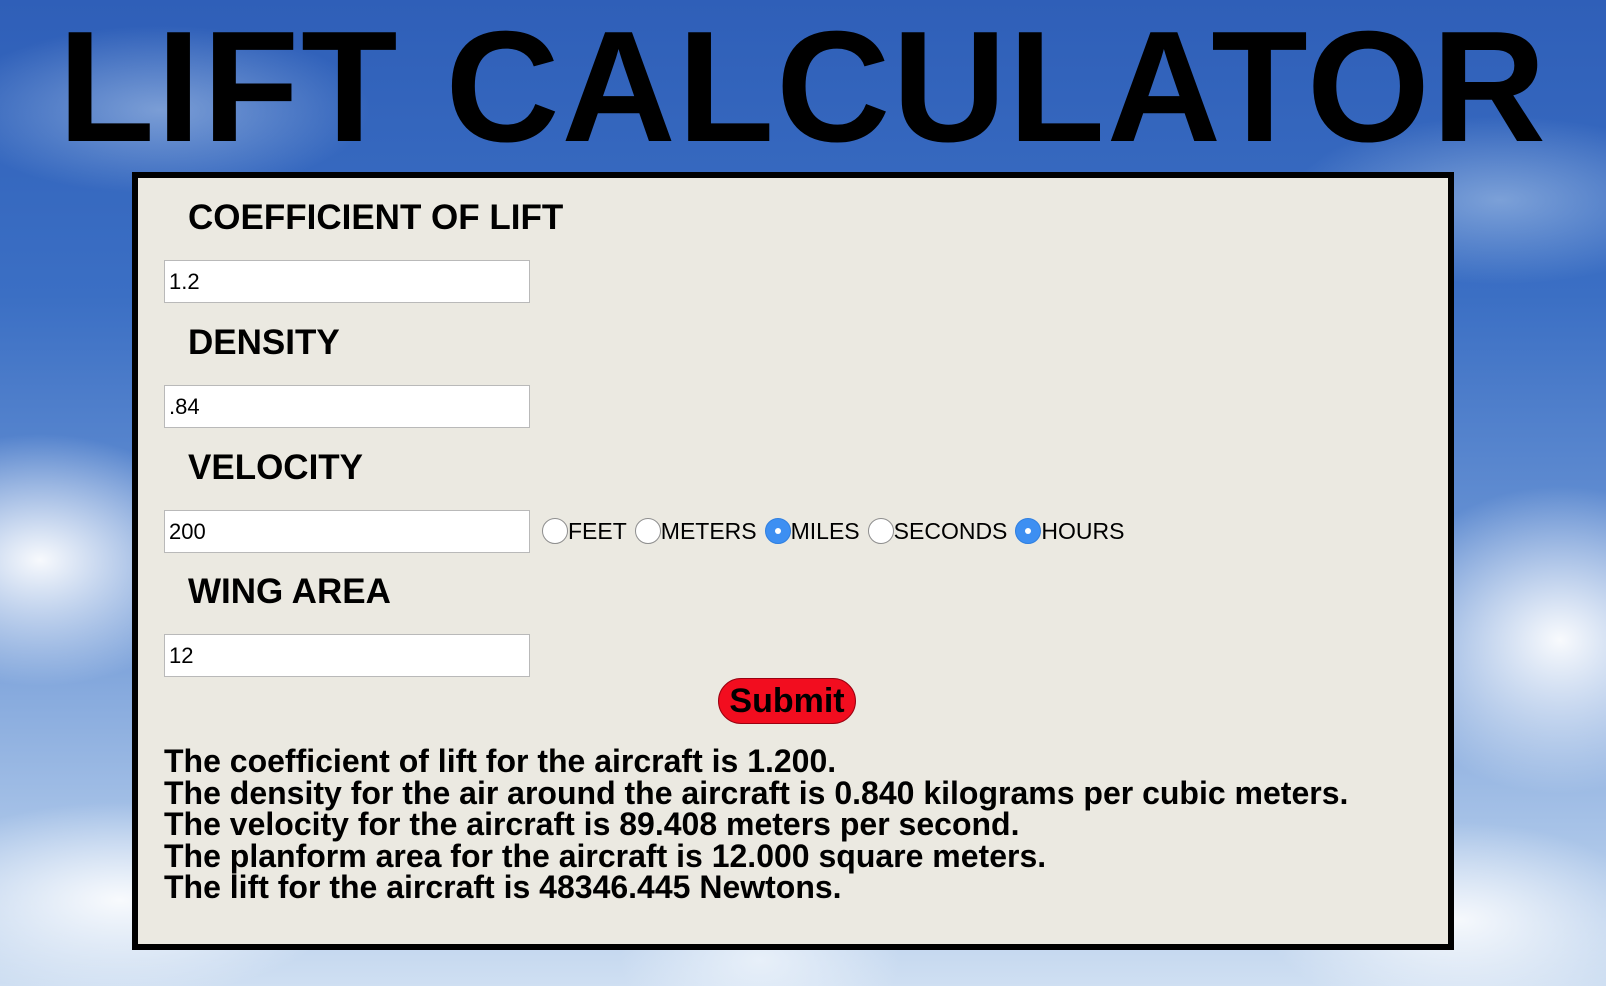 Image resolution: width=1606 pixels, height=986 pixels. What do you see at coordinates (880, 531) in the screenshot?
I see `seconds-radio` at bounding box center [880, 531].